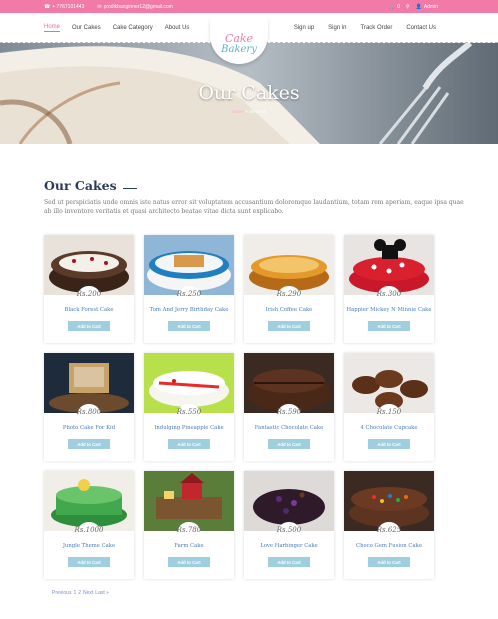  Describe the element at coordinates (133, 28) in the screenshot. I see `nav-cake-category: Cake Category` at that location.